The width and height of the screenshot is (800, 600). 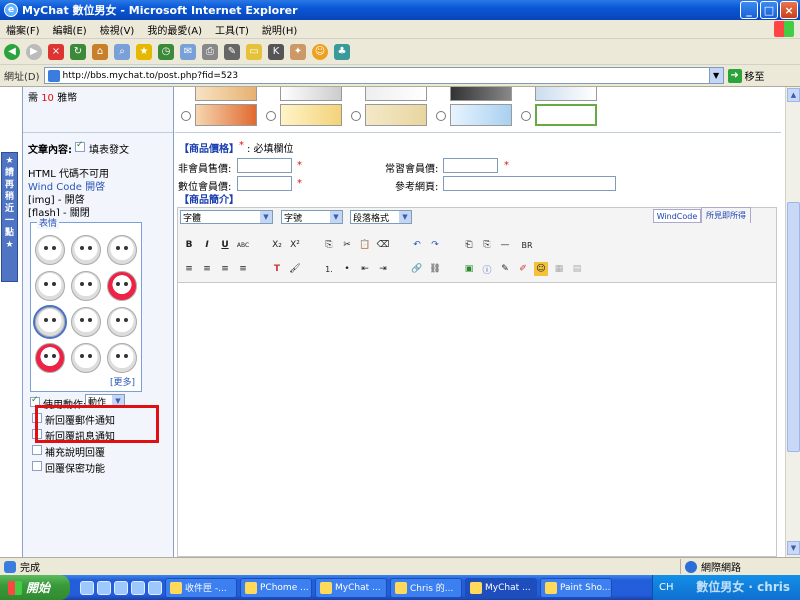 What do you see at coordinates (417, 245) in the screenshot?
I see `undo-icon: ↶` at bounding box center [417, 245].